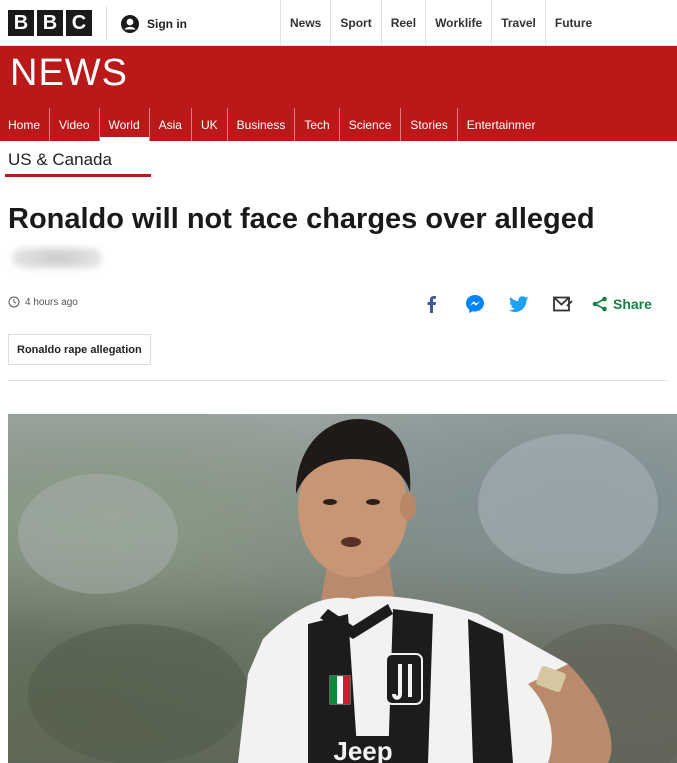  What do you see at coordinates (402, 23) in the screenshot?
I see `top-nav-reel: Reel` at bounding box center [402, 23].